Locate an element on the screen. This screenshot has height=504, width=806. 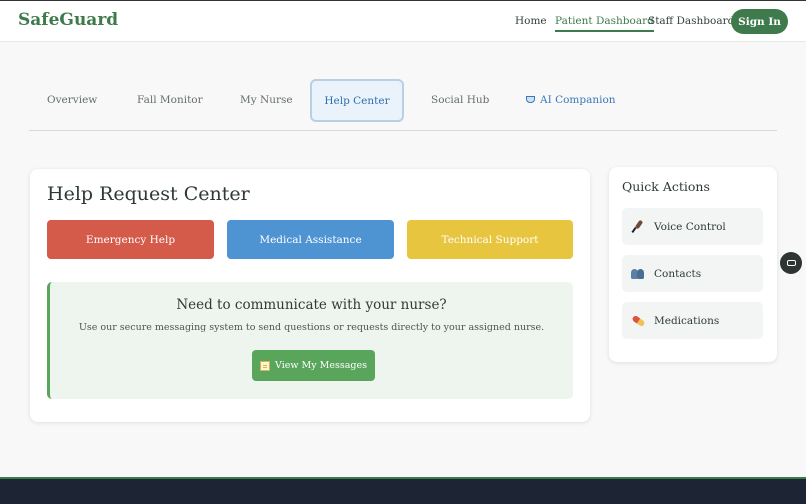
toggle-icon is located at coordinates (791, 263).